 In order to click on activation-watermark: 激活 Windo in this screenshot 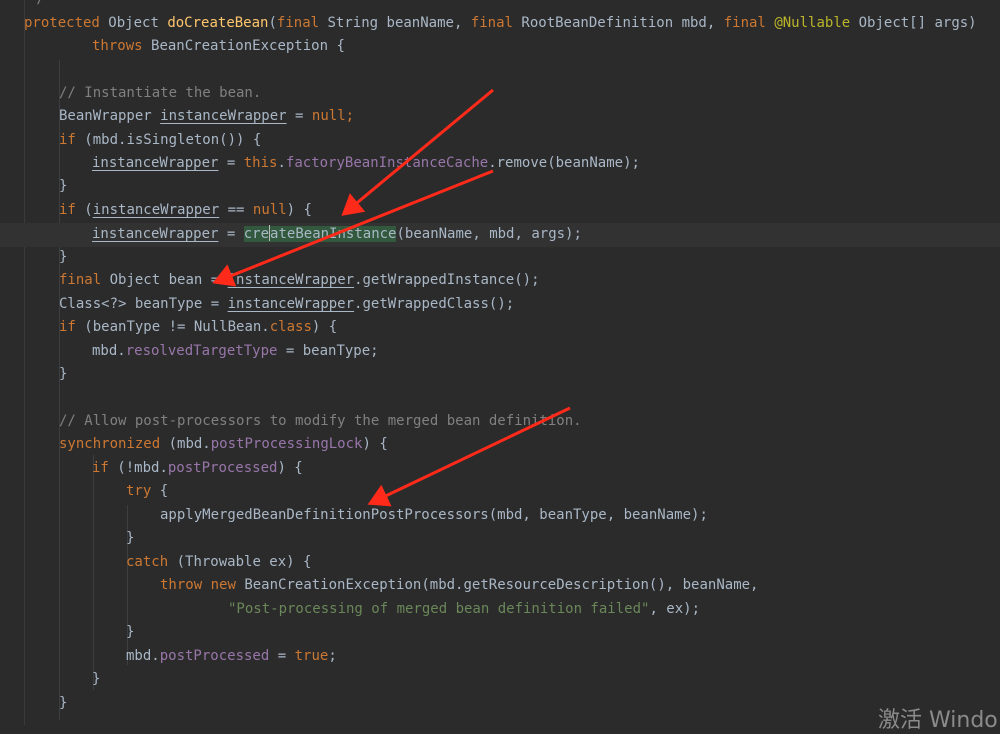, I will do `click(938, 720)`.